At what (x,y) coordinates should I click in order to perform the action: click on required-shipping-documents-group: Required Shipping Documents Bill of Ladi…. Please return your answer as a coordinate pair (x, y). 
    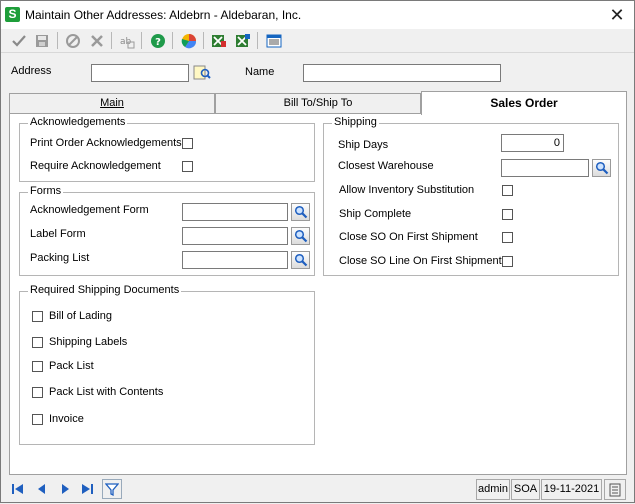
    Looking at the image, I should click on (167, 364).